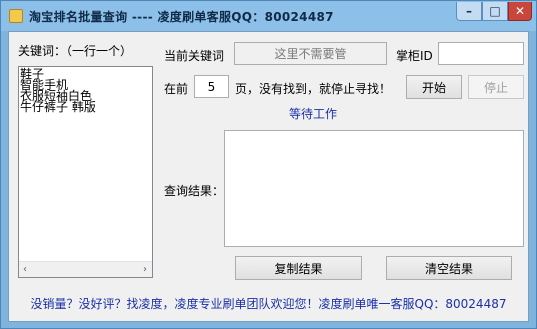  What do you see at coordinates (481, 53) in the screenshot?
I see `shop-id-input` at bounding box center [481, 53].